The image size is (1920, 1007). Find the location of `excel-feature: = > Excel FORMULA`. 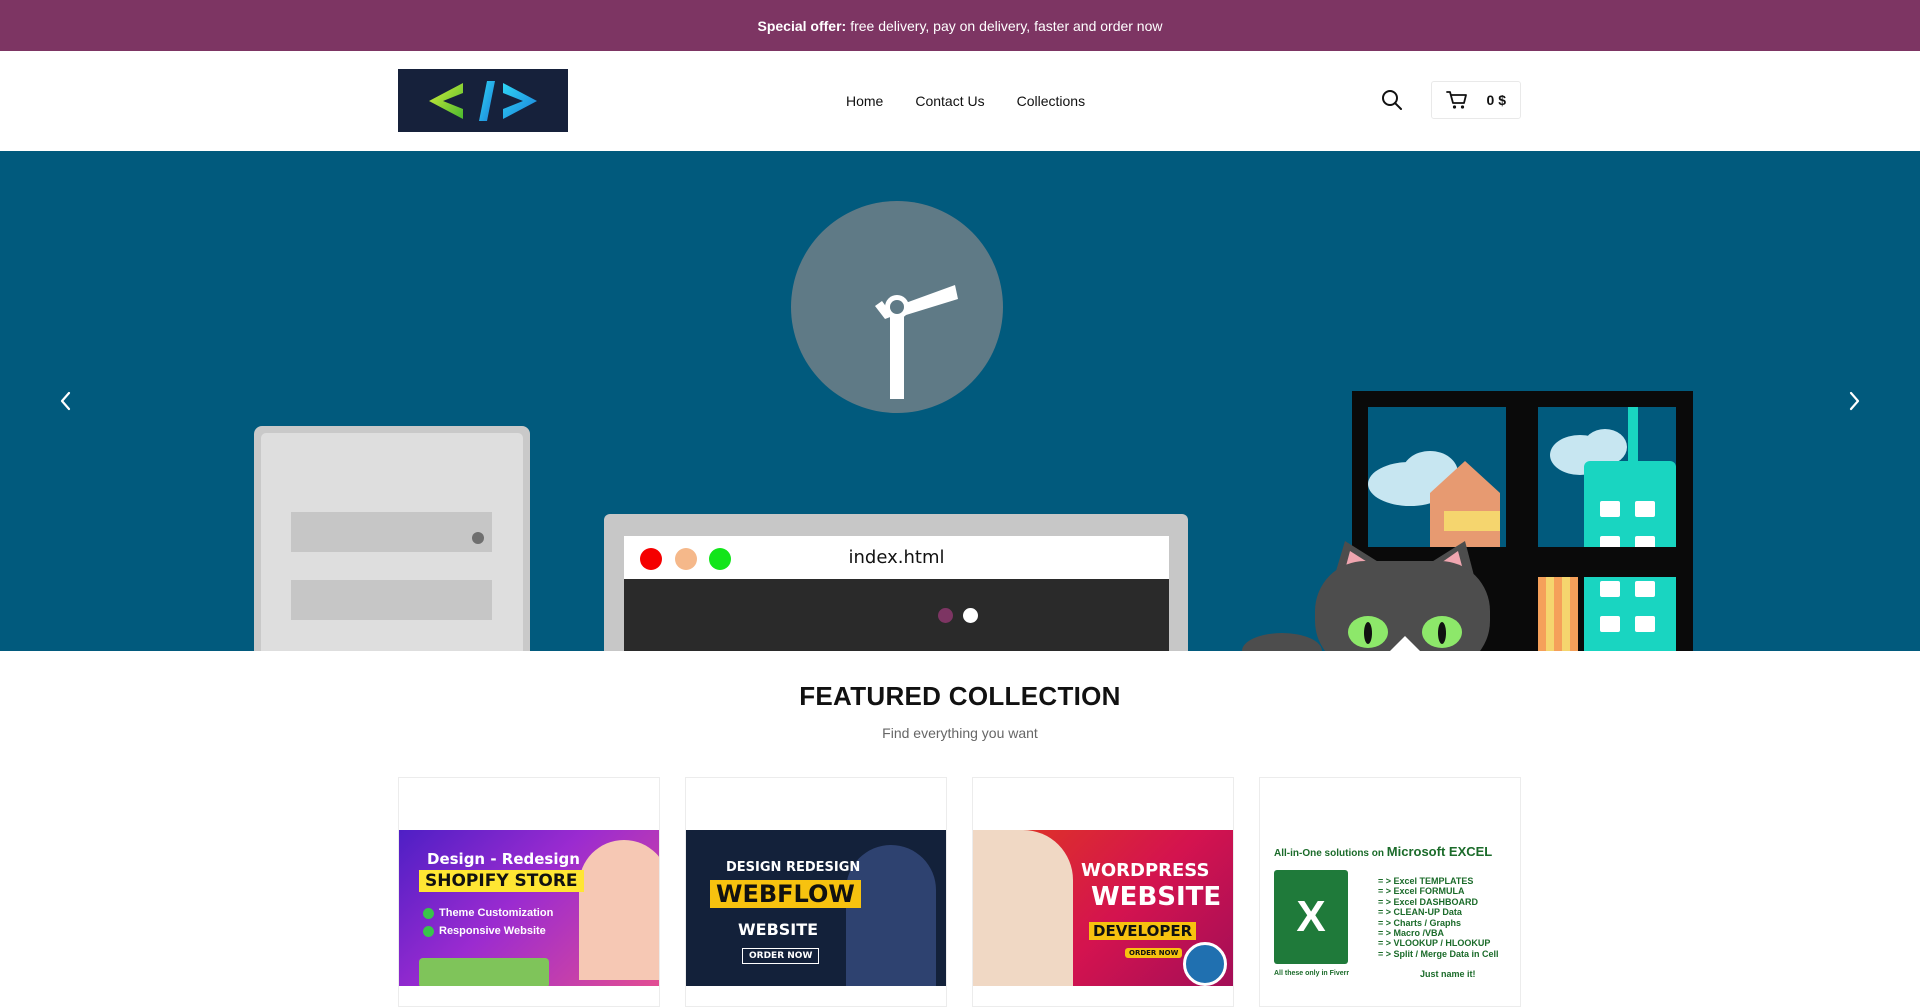

excel-feature: = > Excel FORMULA is located at coordinates (1421, 891).